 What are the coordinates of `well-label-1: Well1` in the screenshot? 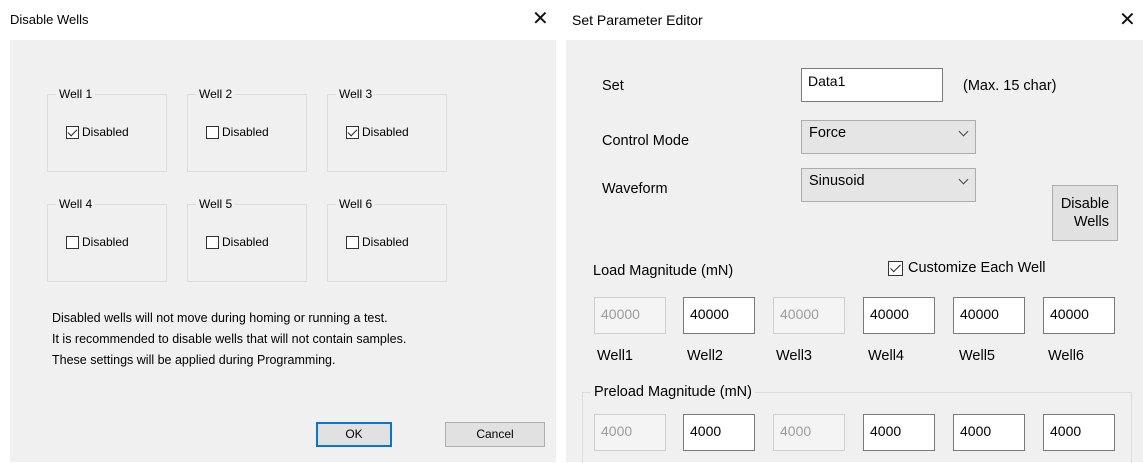 It's located at (615, 356).